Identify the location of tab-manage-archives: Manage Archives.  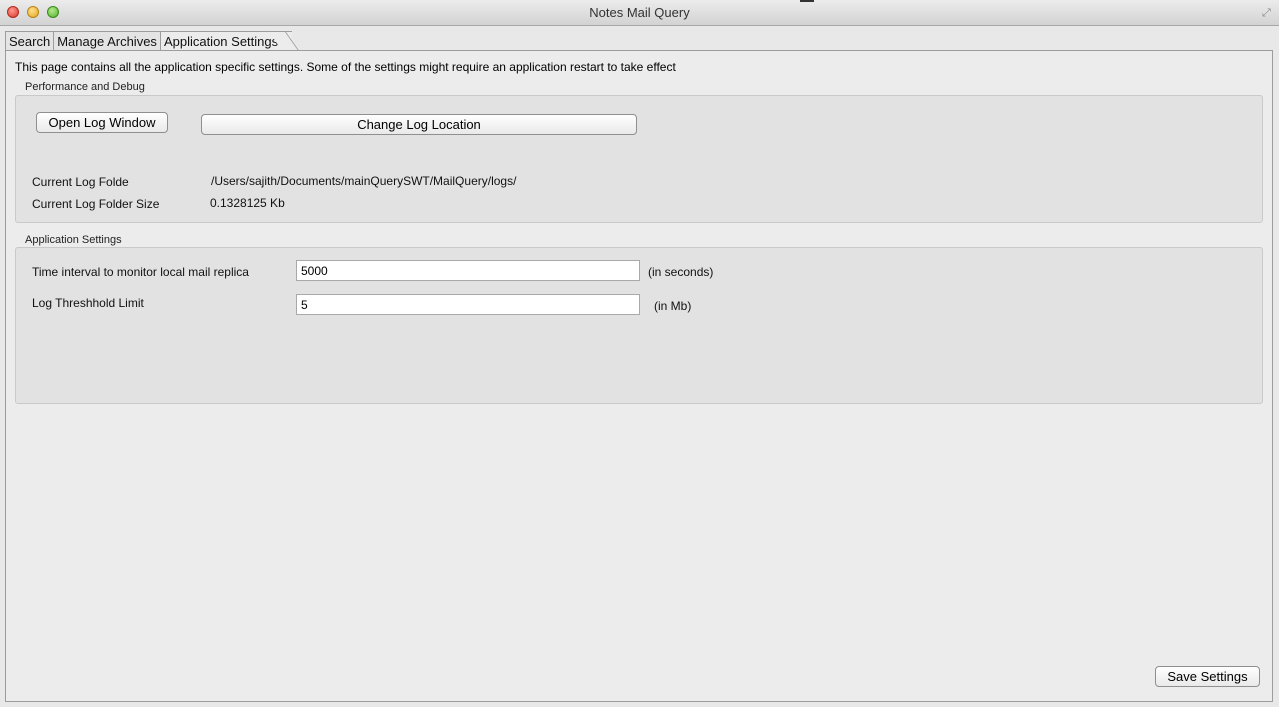
(107, 40).